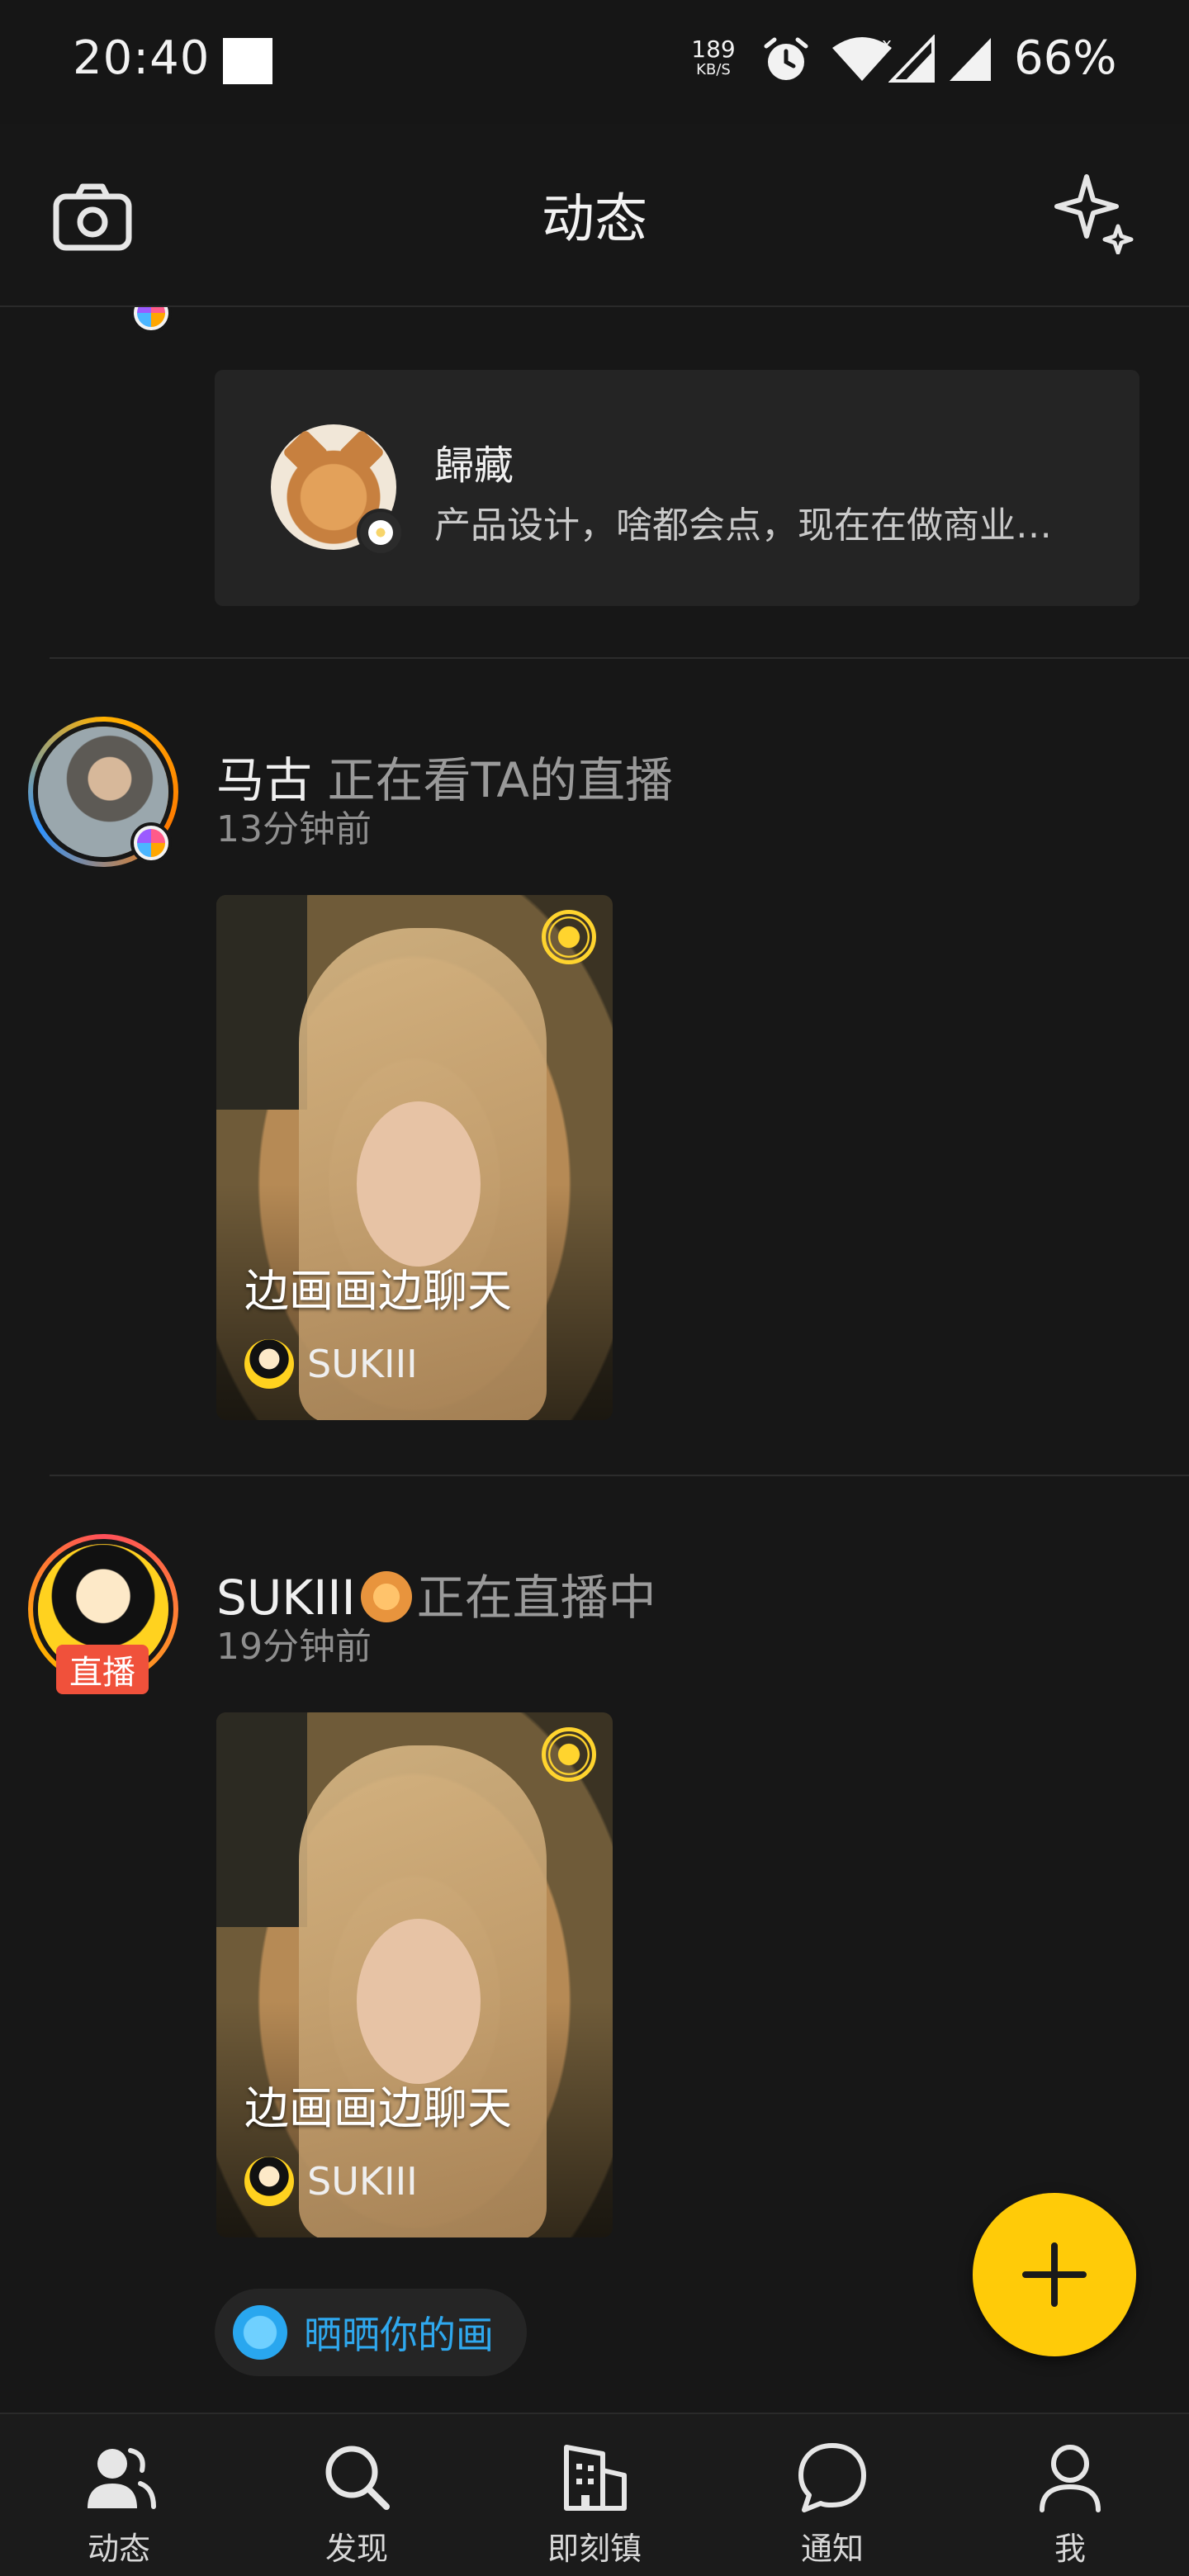  I want to click on tab-label: 通知, so click(832, 2549).